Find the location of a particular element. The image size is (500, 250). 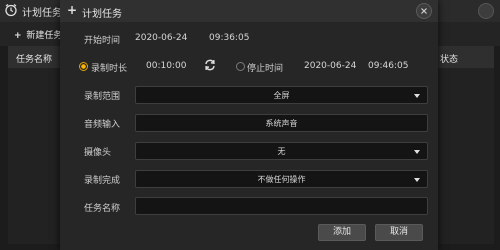

dialog-close-button is located at coordinates (424, 11).